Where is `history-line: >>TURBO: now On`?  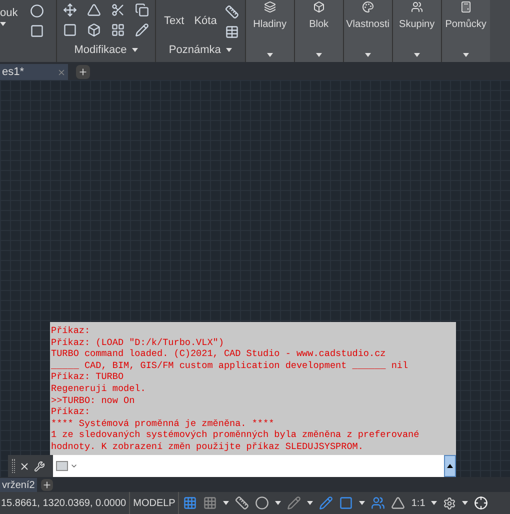
history-line: >>TURBO: now On is located at coordinates (93, 400).